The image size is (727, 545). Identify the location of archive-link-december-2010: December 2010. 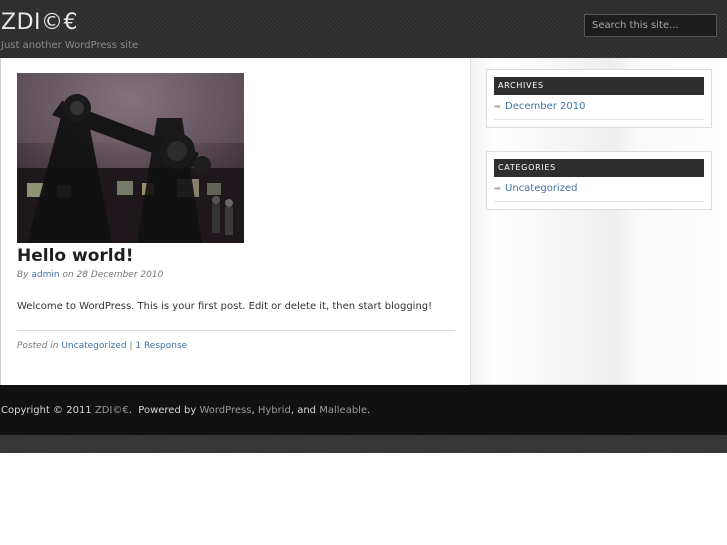
(545, 106).